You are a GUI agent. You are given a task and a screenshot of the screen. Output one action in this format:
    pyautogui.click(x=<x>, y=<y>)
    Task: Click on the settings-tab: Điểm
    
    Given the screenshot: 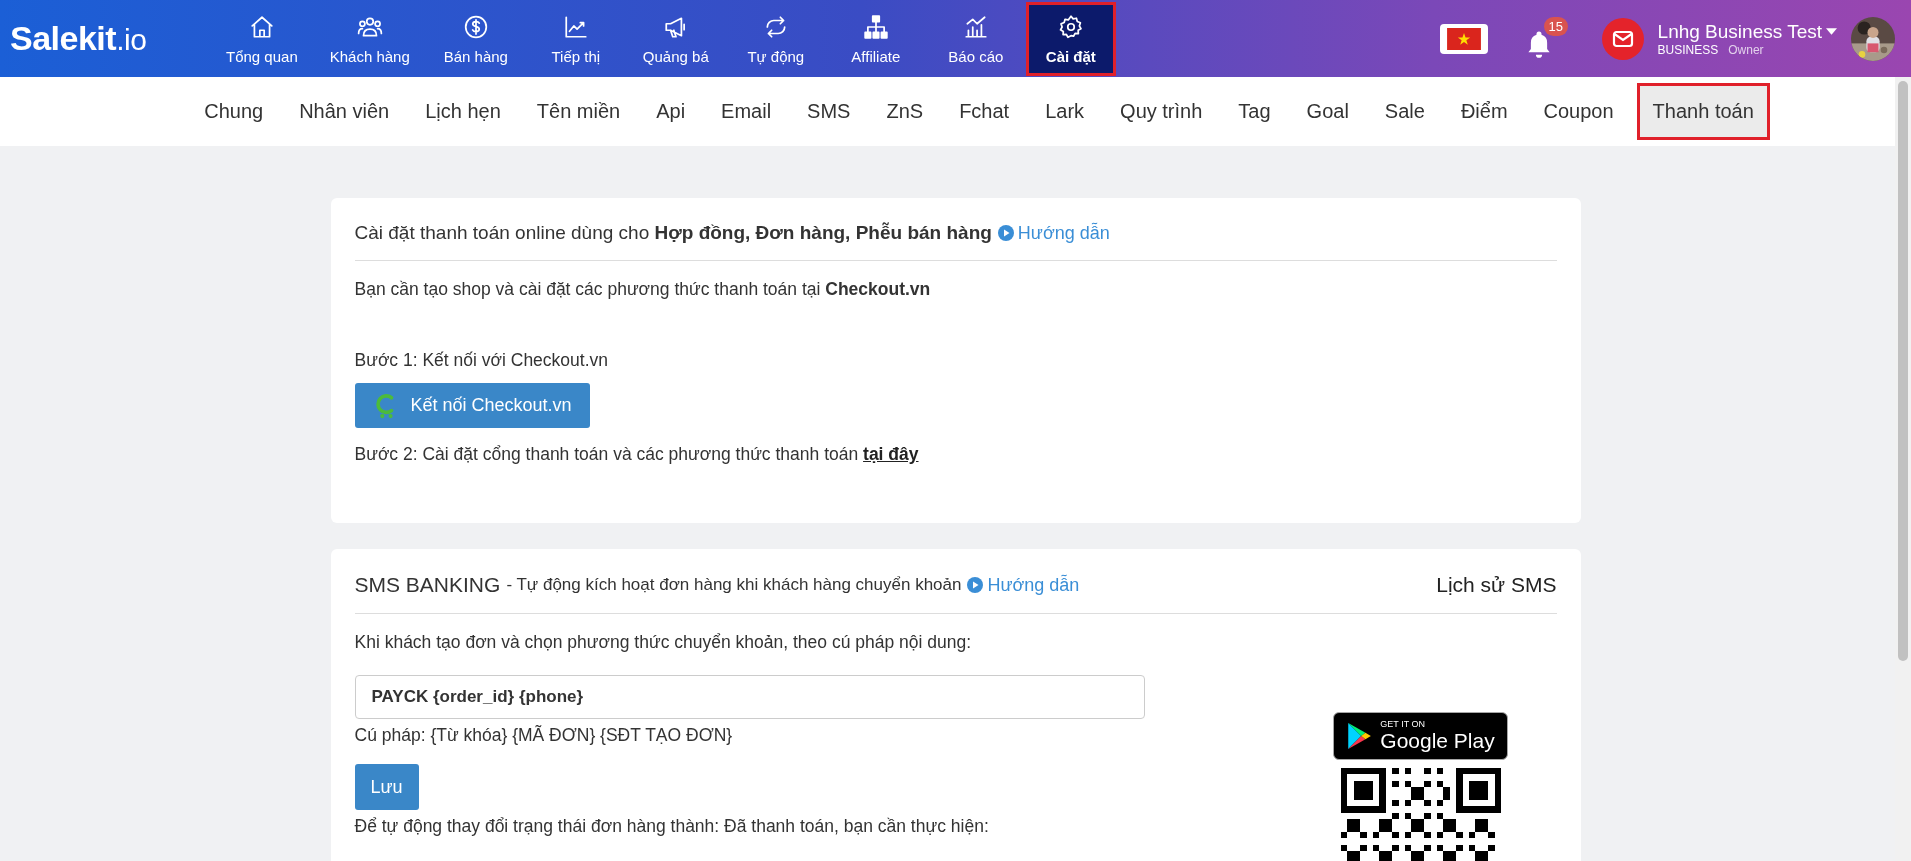 What is the action you would take?
    pyautogui.click(x=1484, y=111)
    